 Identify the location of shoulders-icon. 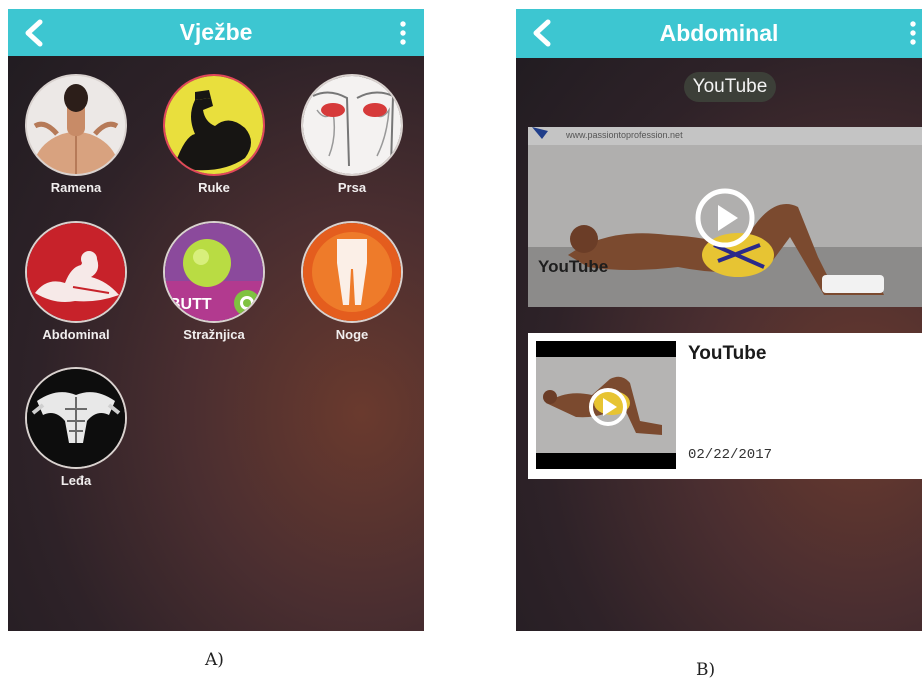
(76, 125).